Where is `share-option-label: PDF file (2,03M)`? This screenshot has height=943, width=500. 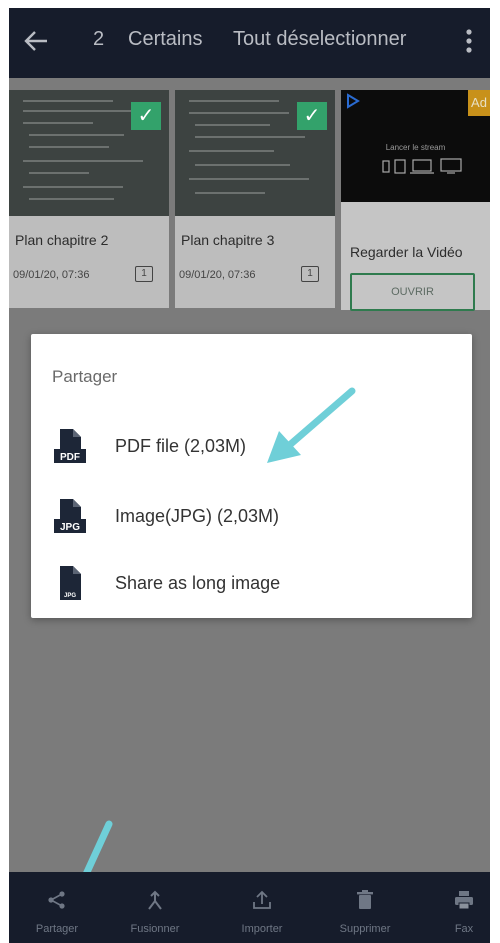
share-option-label: PDF file (2,03M) is located at coordinates (181, 446).